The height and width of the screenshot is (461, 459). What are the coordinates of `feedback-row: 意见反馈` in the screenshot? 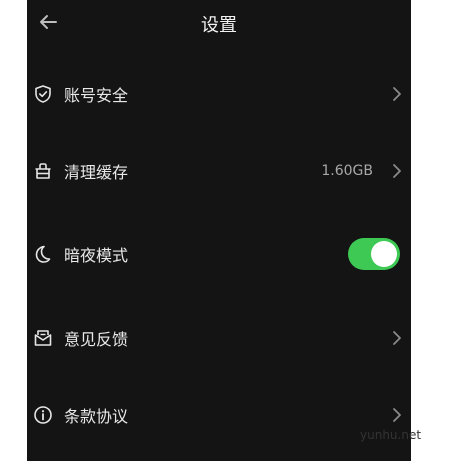 It's located at (219, 338).